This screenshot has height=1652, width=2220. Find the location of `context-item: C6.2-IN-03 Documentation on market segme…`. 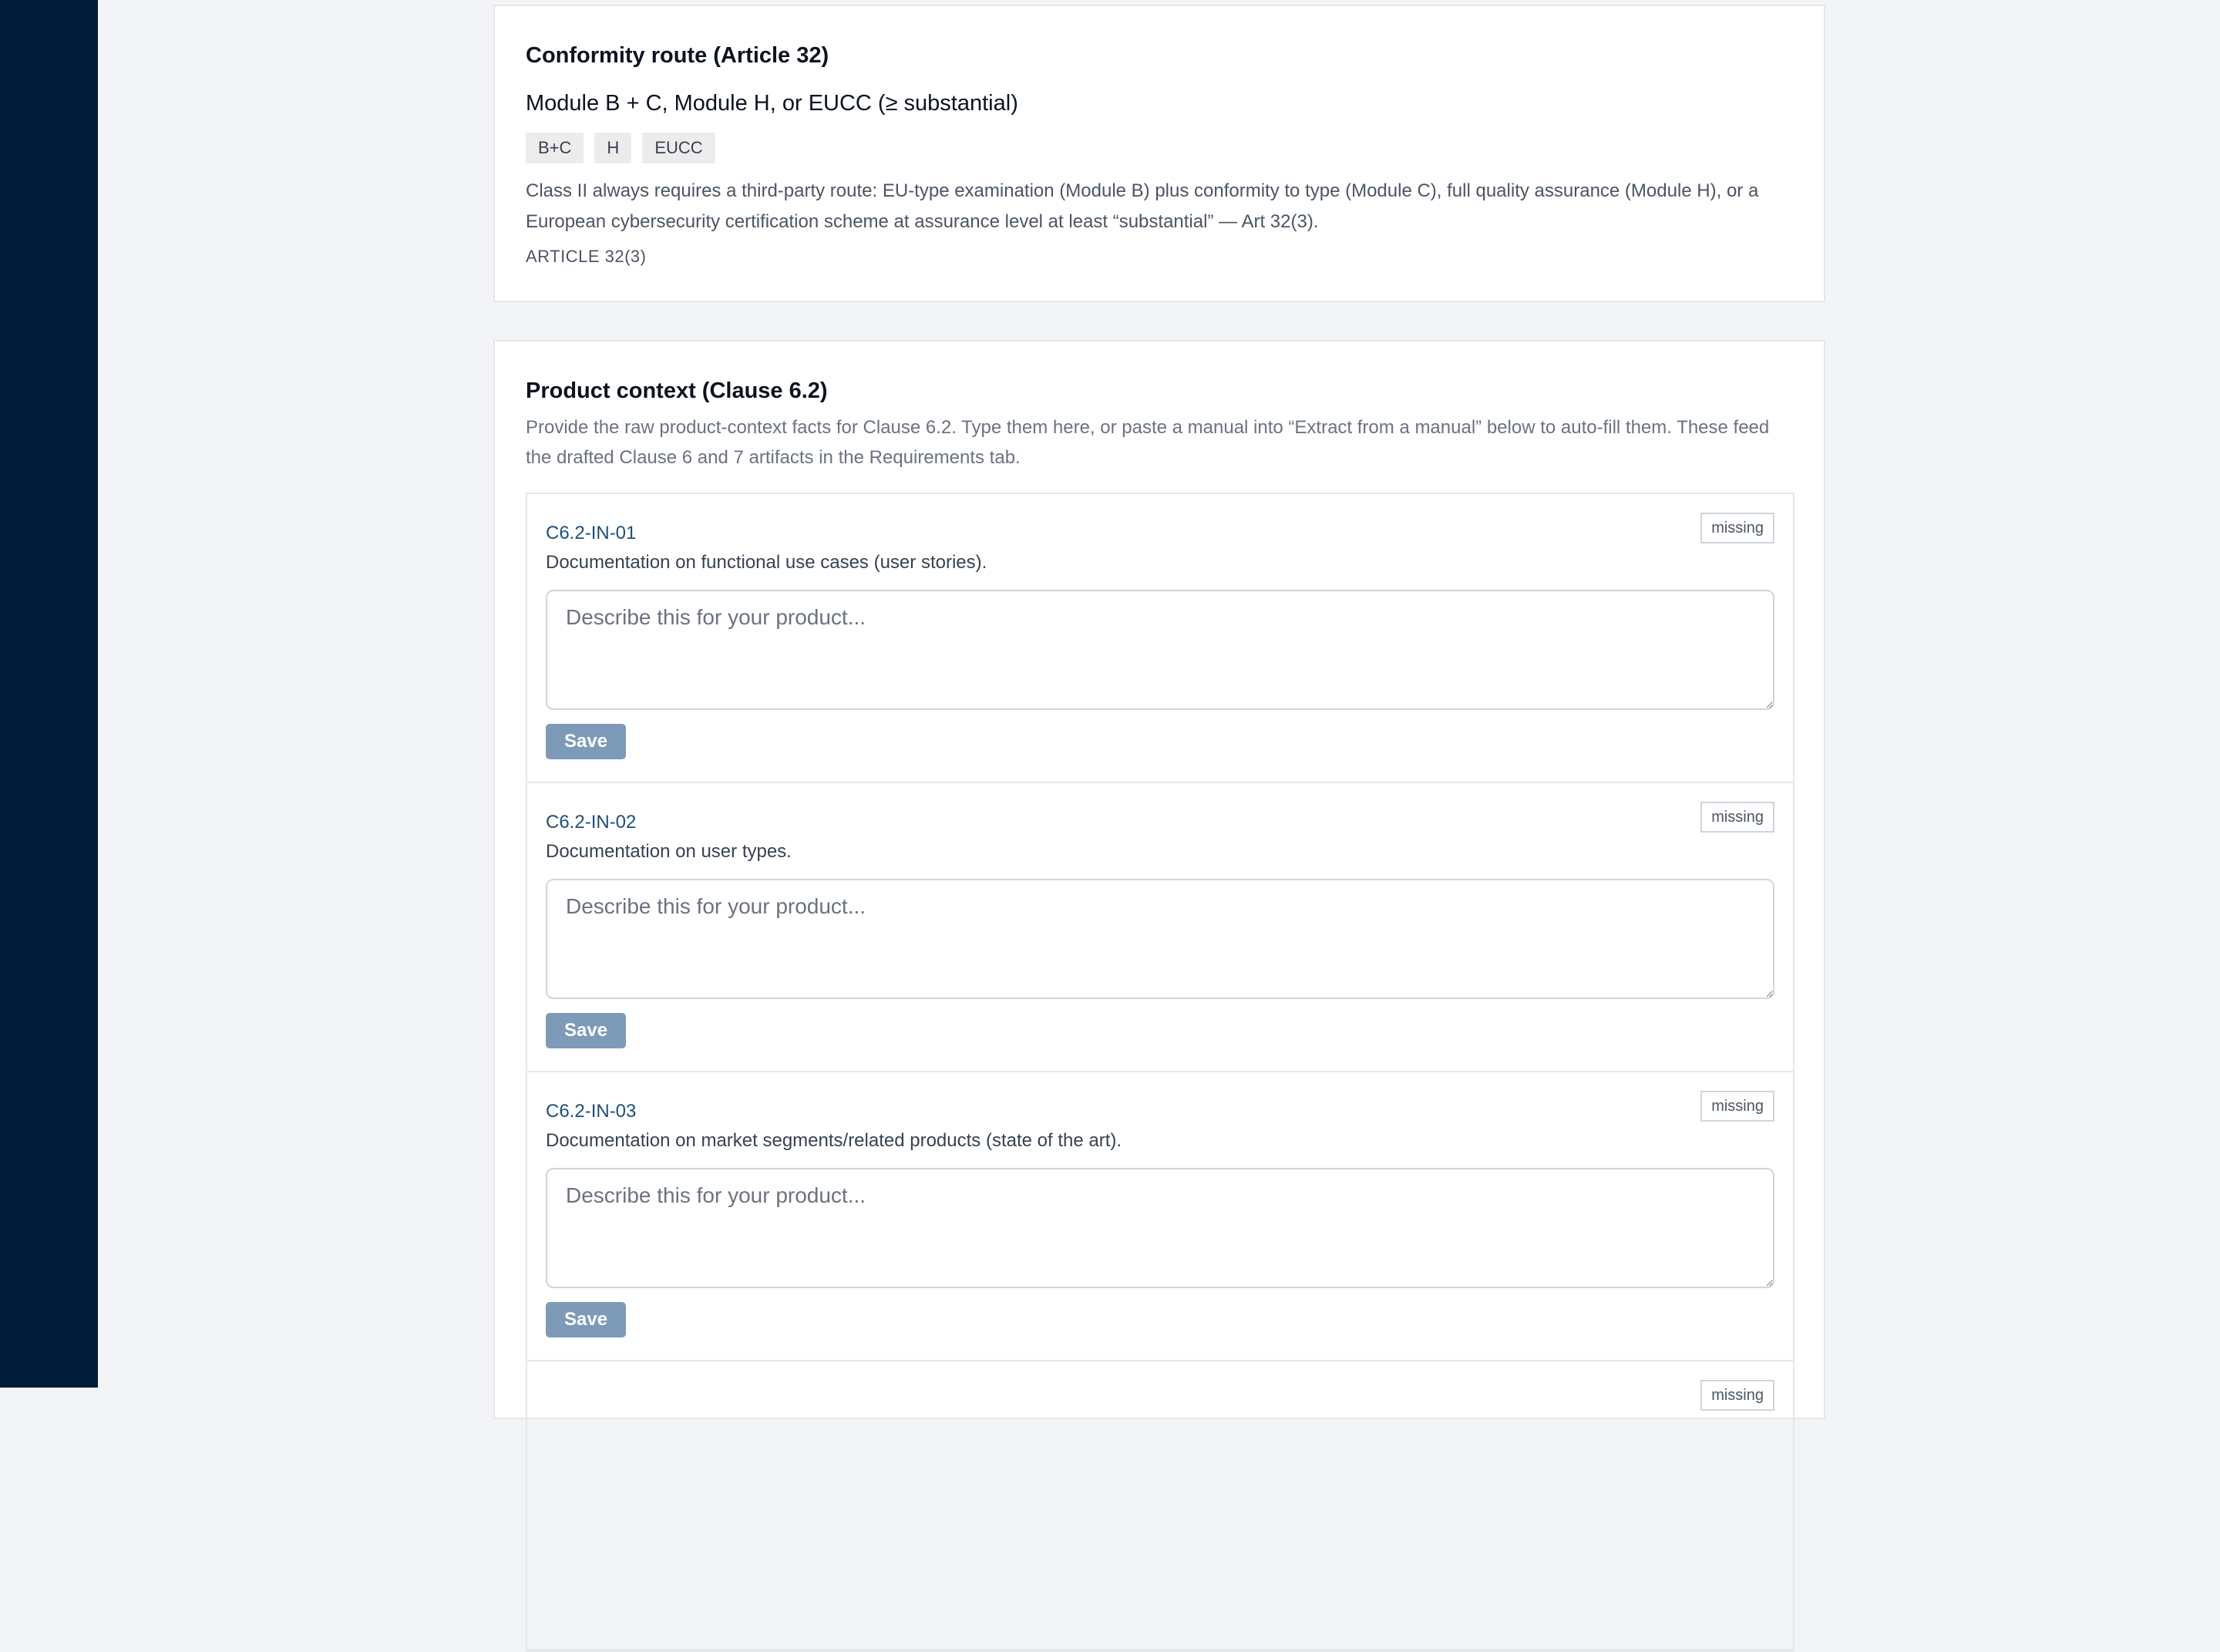

context-item: C6.2-IN-03 Documentation on market segme… is located at coordinates (1160, 1216).